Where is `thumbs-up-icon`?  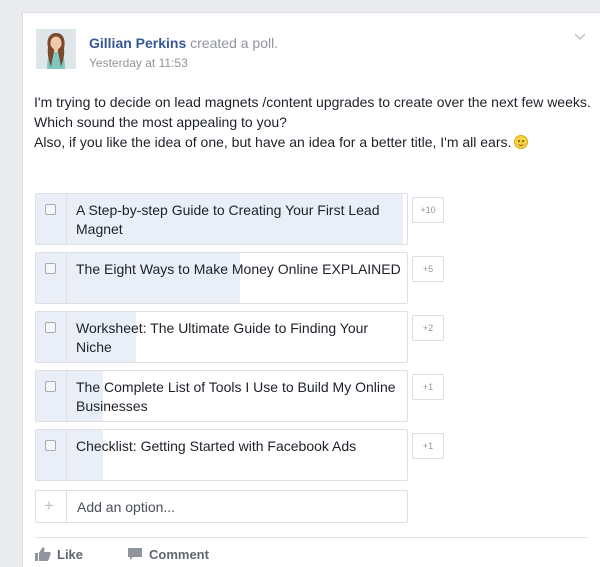
thumbs-up-icon is located at coordinates (43, 554).